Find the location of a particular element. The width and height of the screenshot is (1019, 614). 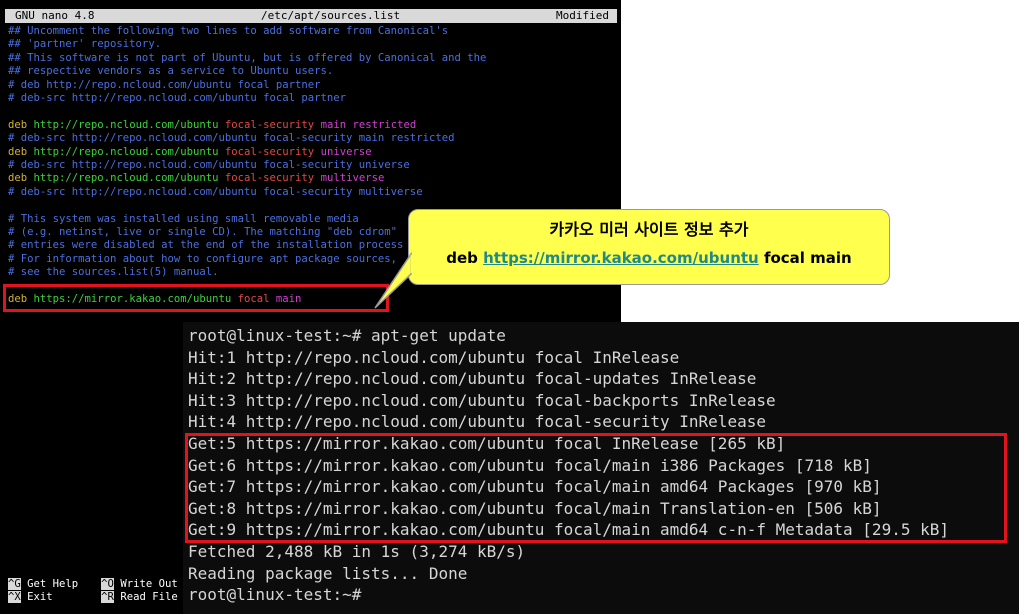

shortcut-key: ^O is located at coordinates (107, 584).